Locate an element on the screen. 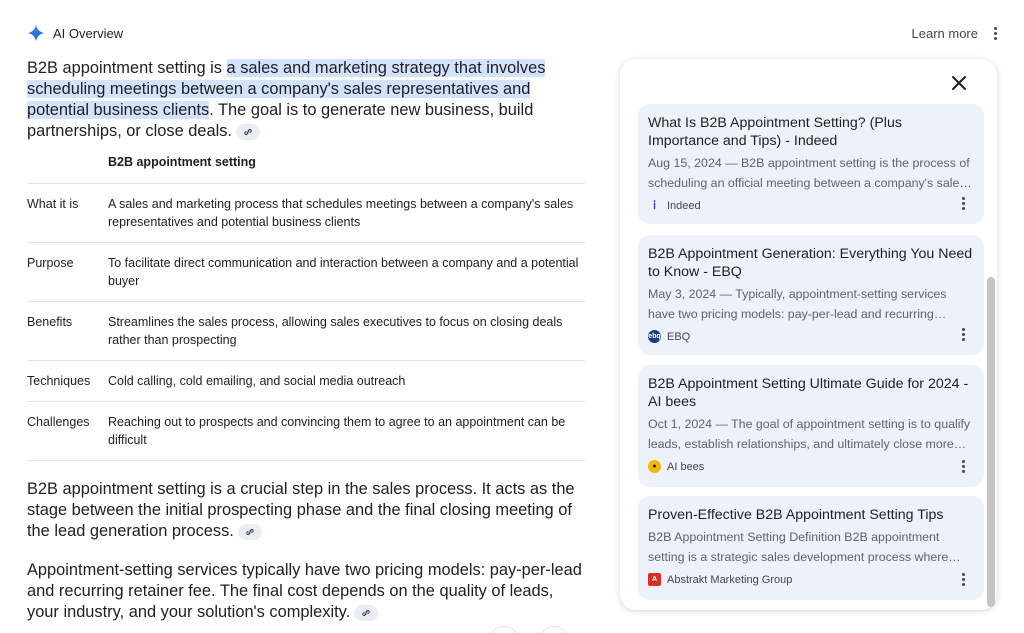  scrollbar-thumb is located at coordinates (991, 442).